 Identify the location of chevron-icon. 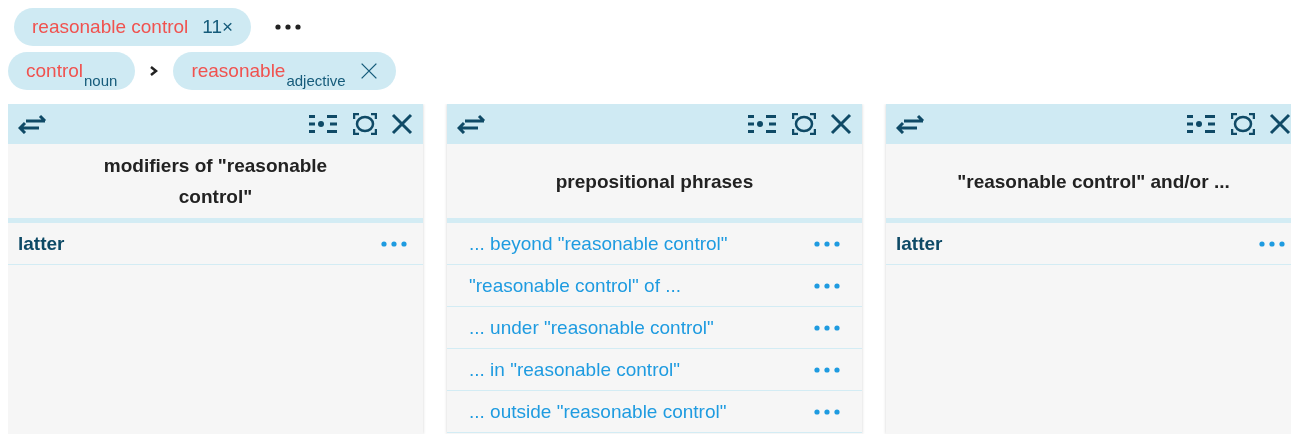
(154, 71).